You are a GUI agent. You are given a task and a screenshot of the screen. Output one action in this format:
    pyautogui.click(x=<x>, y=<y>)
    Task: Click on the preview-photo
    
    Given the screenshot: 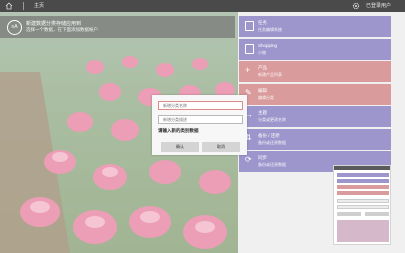 What is the action you would take?
    pyautogui.click(x=363, y=231)
    